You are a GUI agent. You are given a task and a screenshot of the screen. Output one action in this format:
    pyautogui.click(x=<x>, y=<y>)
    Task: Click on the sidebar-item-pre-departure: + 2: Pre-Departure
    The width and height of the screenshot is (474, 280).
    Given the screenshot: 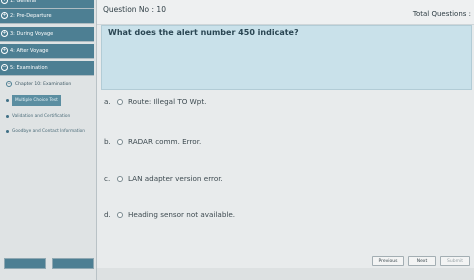 What is the action you would take?
    pyautogui.click(x=47, y=16)
    